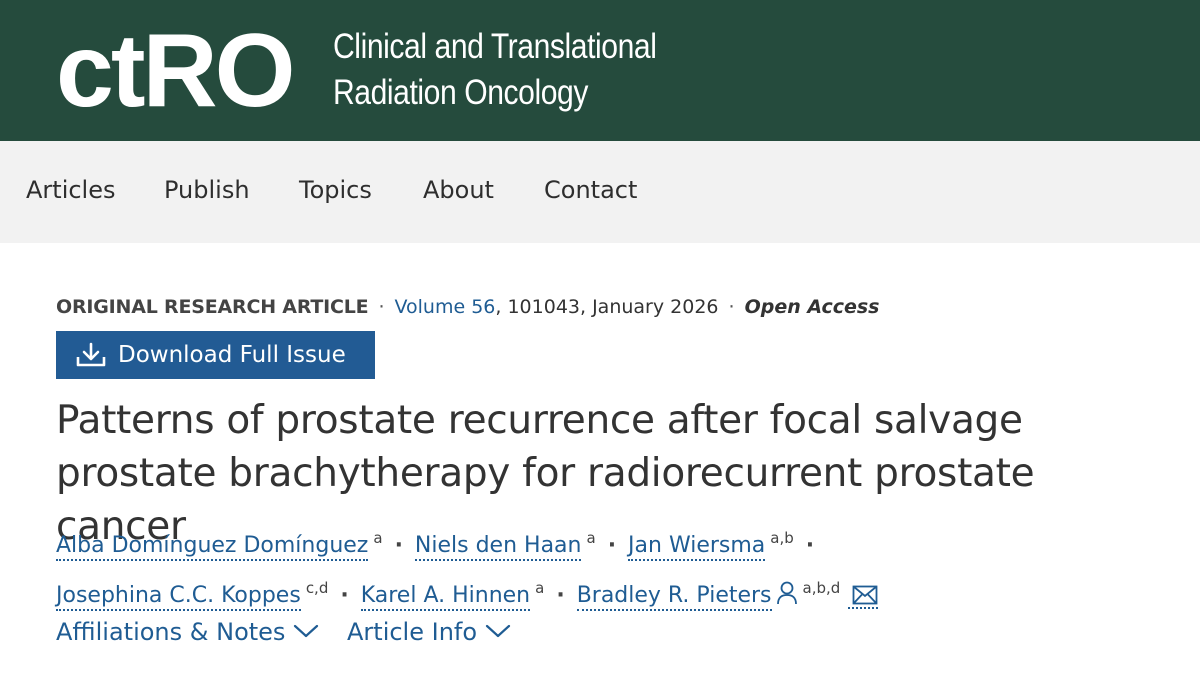  I want to click on nav-item-topics: Topics, so click(335, 190).